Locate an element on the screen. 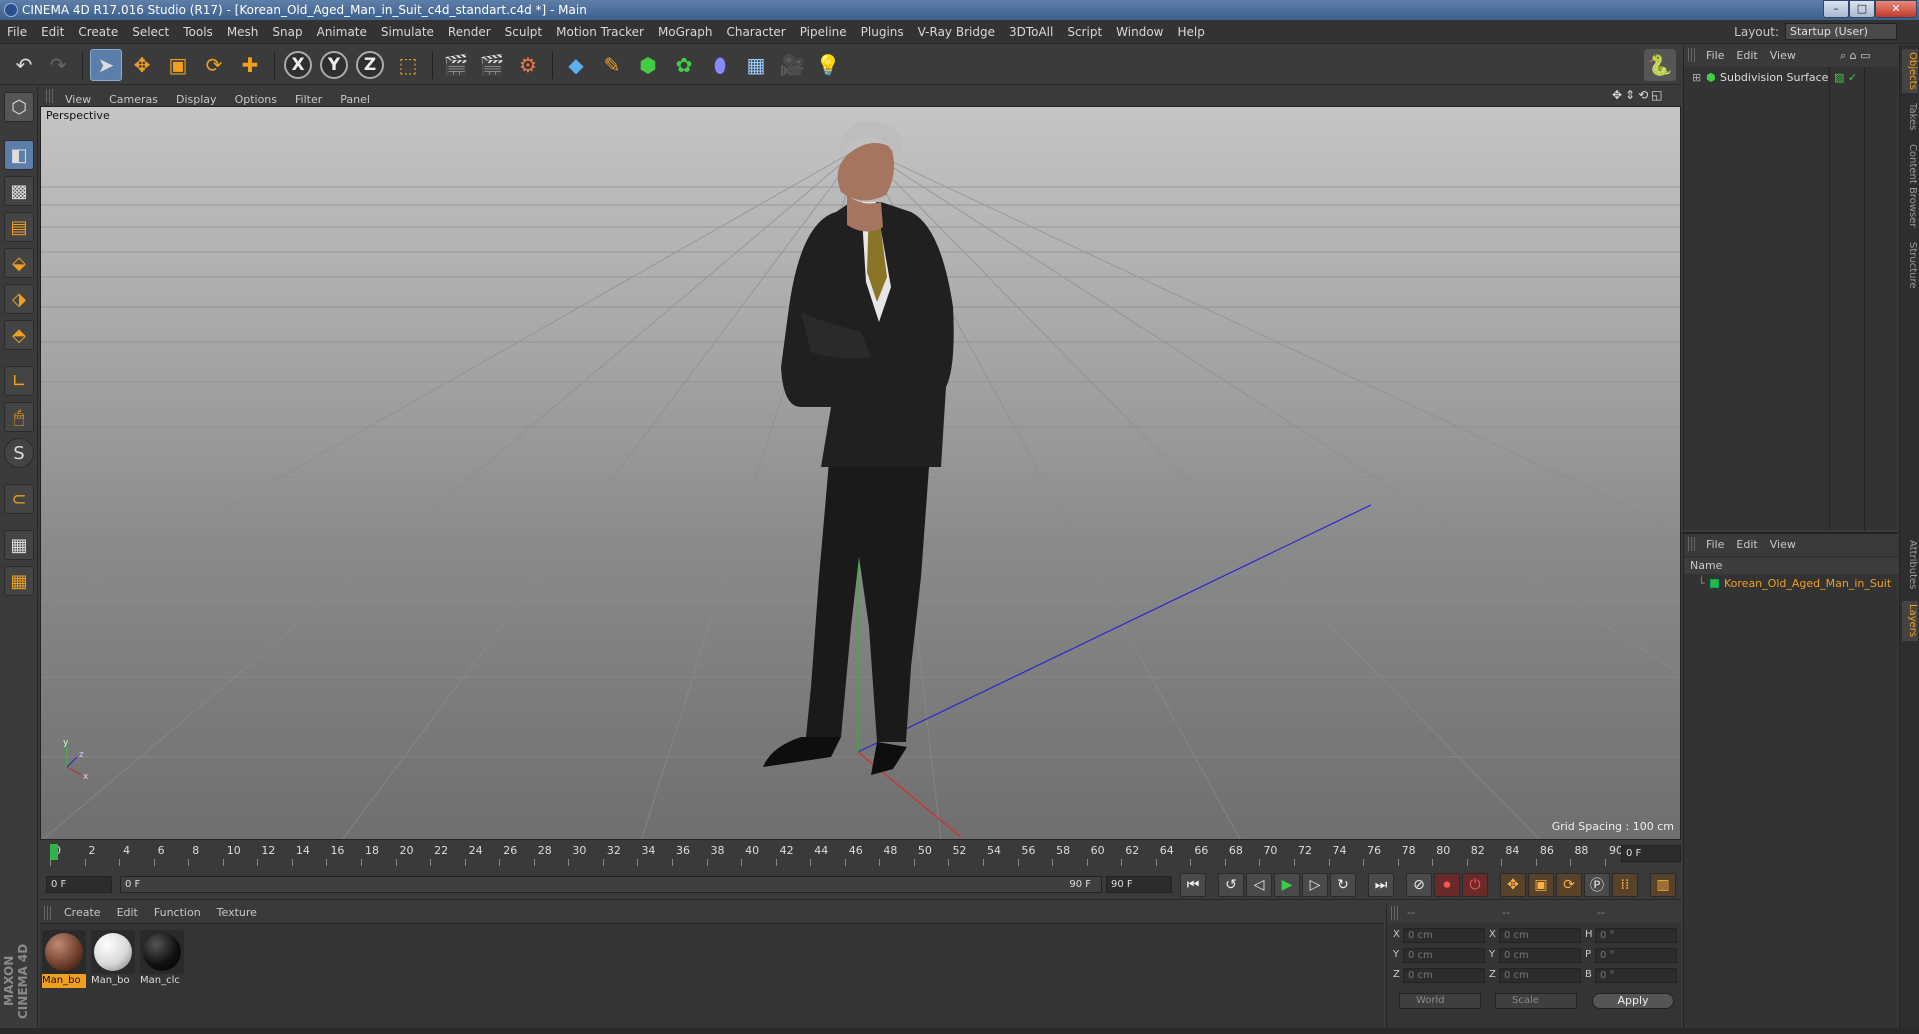 The height and width of the screenshot is (1034, 1919). rotation-h-field: 0 ° is located at coordinates (1636, 935).